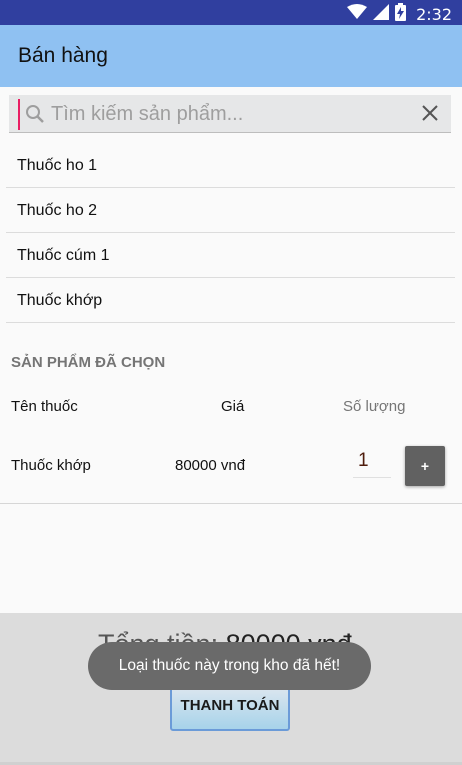 This screenshot has height=765, width=462. Describe the element at coordinates (231, 503) in the screenshot. I see `divider` at that location.